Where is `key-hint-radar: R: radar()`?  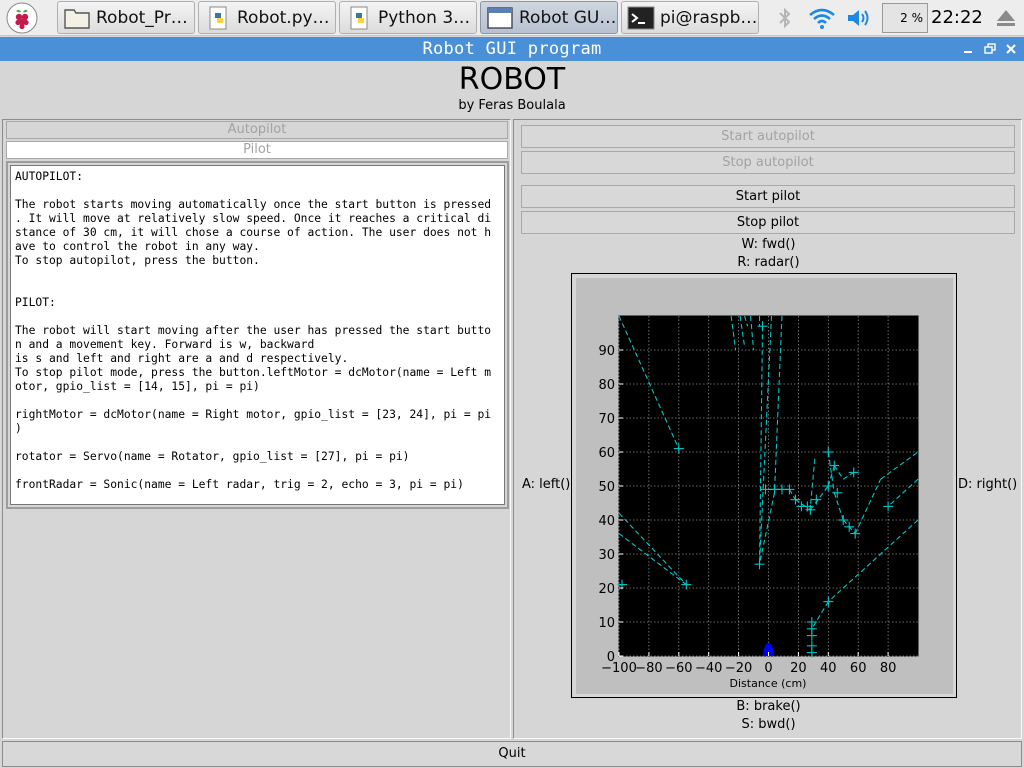
key-hint-radar: R: radar() is located at coordinates (768, 262).